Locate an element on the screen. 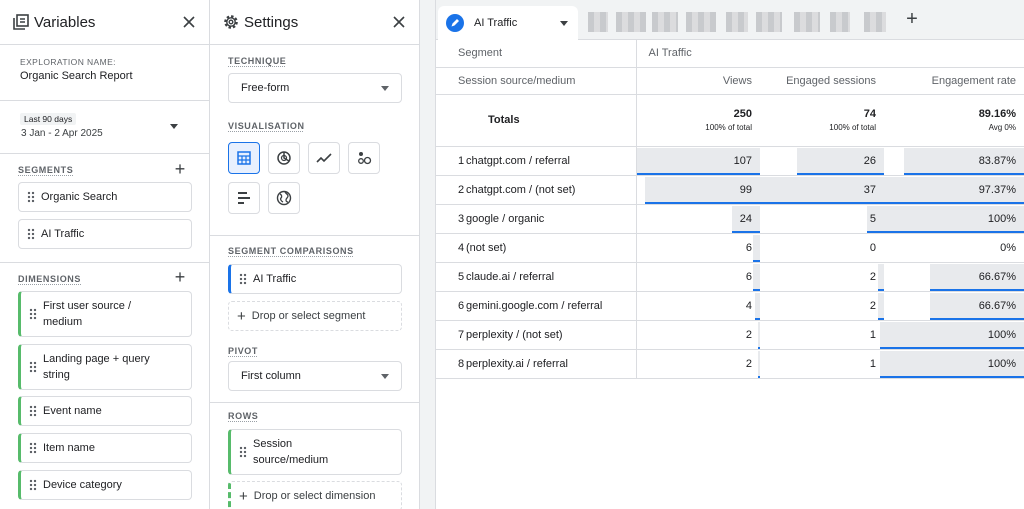 The height and width of the screenshot is (509, 1024). table-row: 6 gemini.google.com / referral 4 2 66.67% is located at coordinates (730, 306).